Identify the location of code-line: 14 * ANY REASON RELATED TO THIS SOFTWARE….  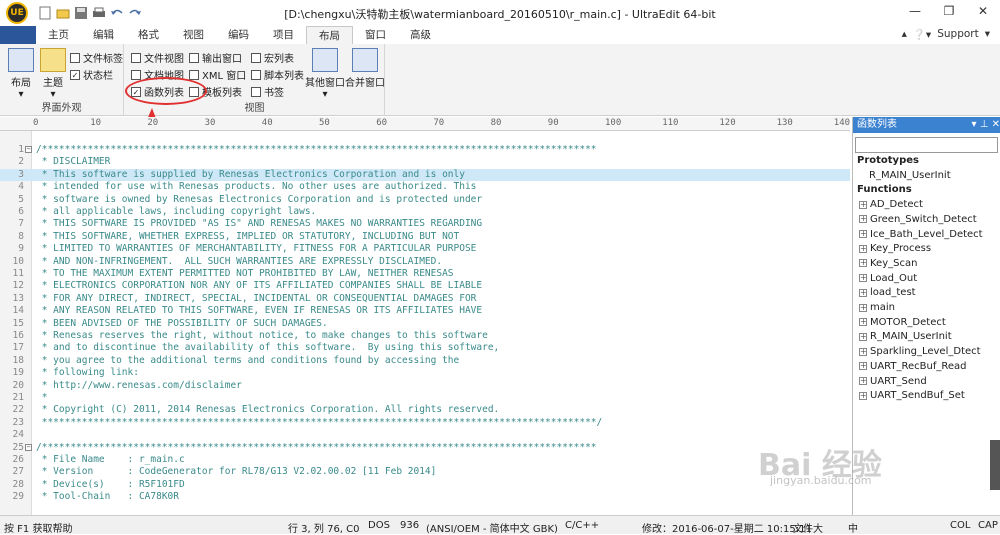
(425, 311).